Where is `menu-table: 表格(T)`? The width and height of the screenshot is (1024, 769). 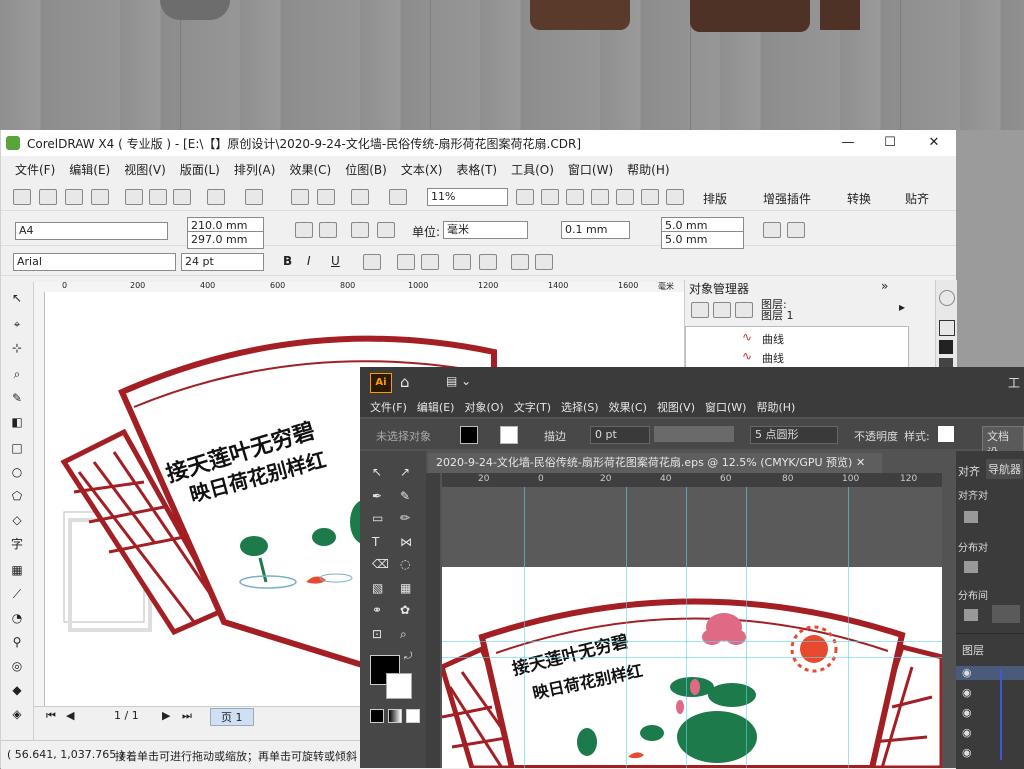 menu-table: 表格(T) is located at coordinates (476, 169).